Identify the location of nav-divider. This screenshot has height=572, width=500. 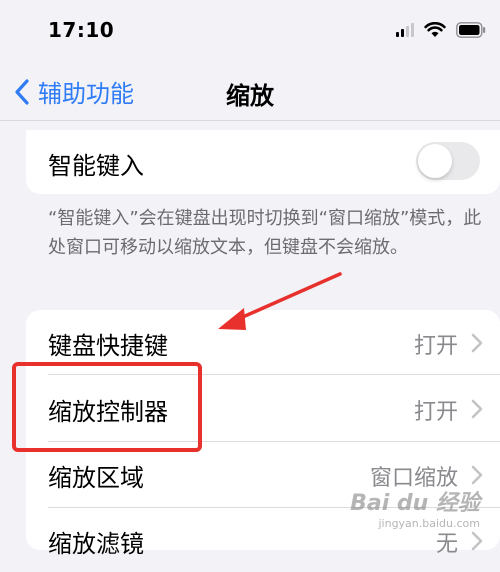
(250, 120).